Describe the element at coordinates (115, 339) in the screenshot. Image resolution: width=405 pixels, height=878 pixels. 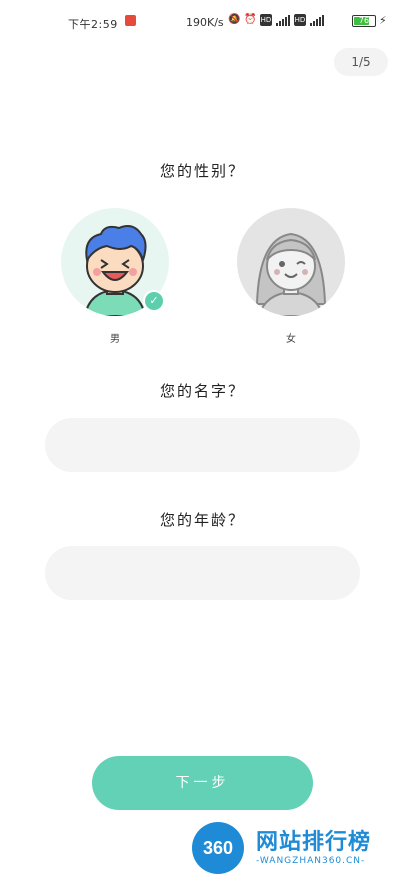
I see `male-label: 男` at that location.